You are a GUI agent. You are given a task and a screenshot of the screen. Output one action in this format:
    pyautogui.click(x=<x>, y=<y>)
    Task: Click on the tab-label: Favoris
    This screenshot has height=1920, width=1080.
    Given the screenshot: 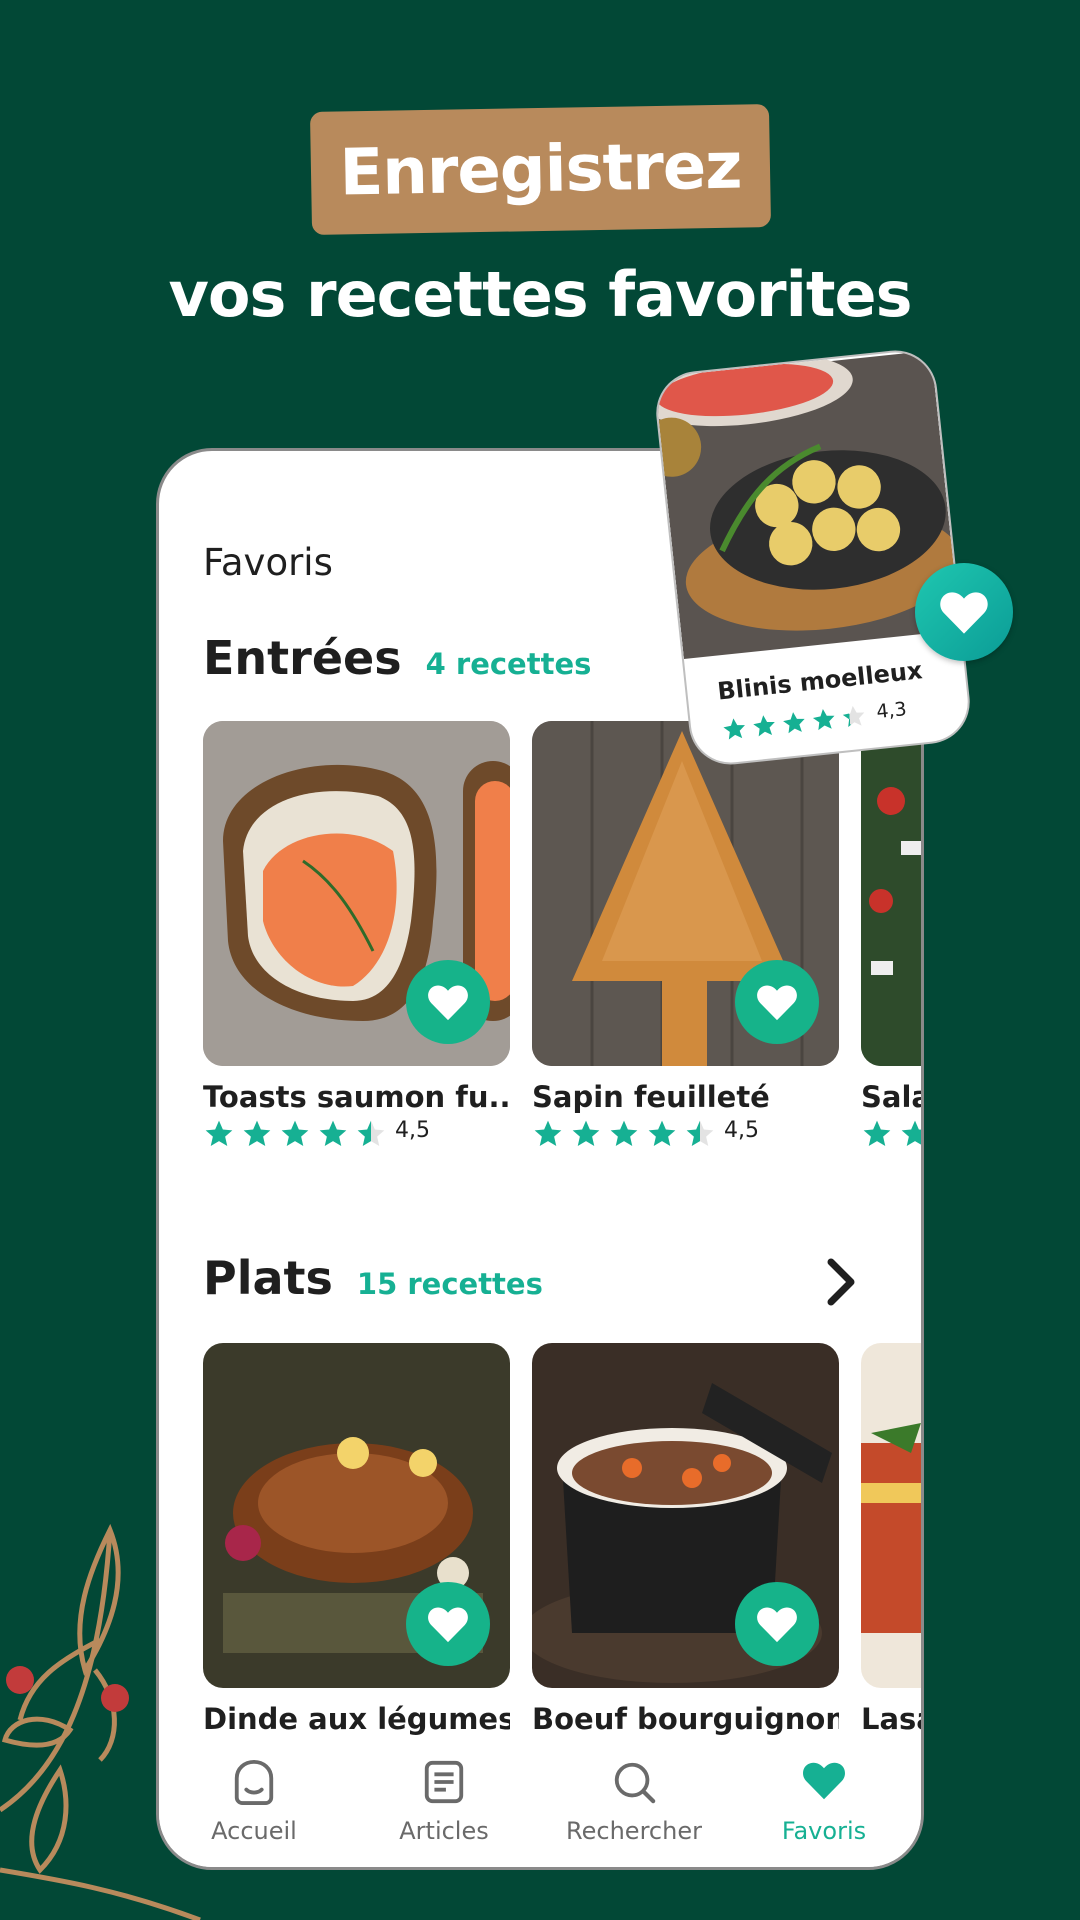 What is the action you would take?
    pyautogui.click(x=824, y=1831)
    